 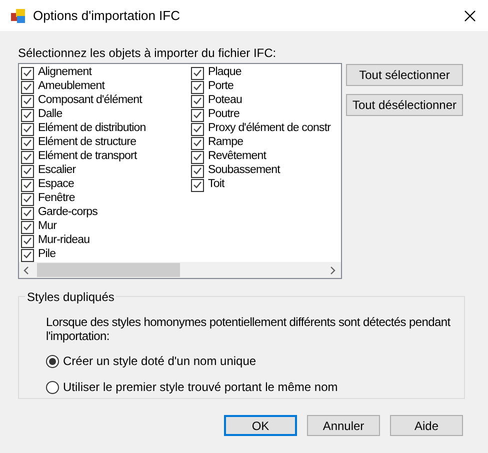 I want to click on option-label: Utiliser le premier style trouvé portant le même nom, so click(x=200, y=387).